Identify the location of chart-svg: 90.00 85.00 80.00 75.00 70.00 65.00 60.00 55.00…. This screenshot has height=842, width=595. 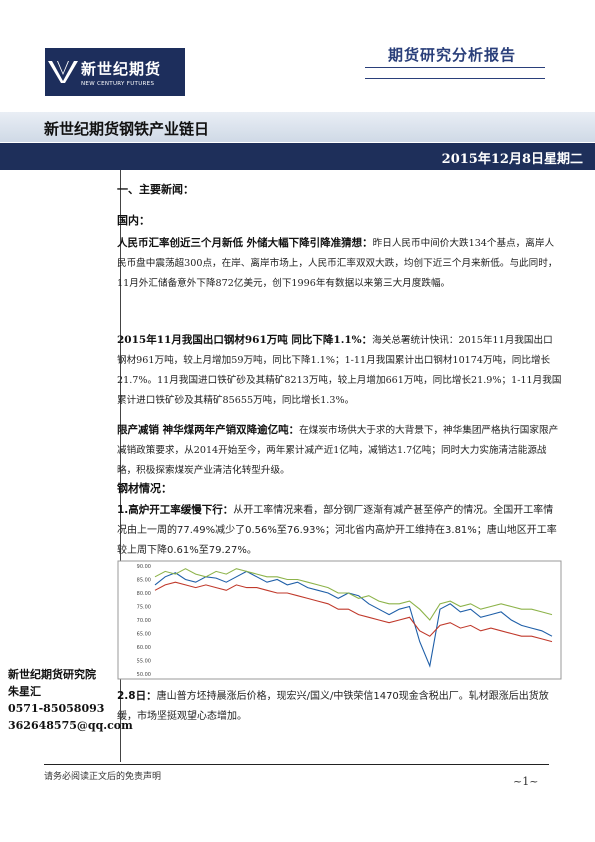
(339, 620).